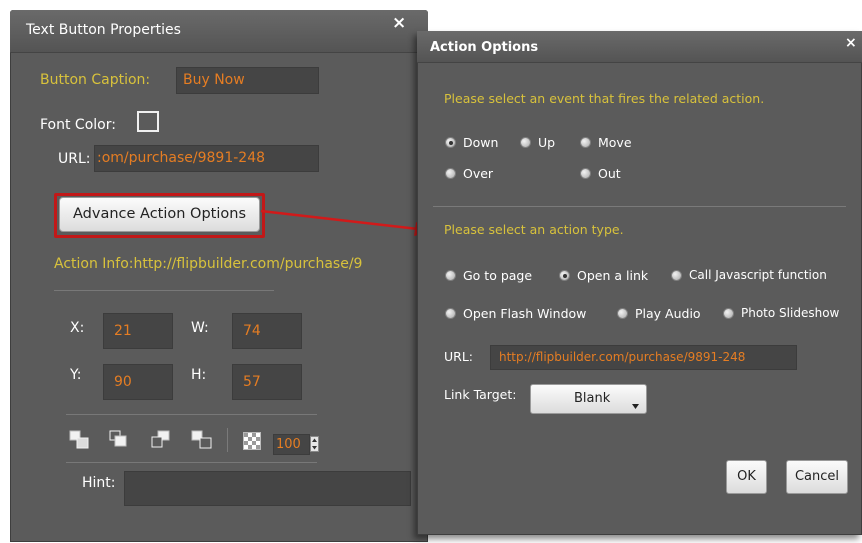  Describe the element at coordinates (77, 328) in the screenshot. I see `x-label: X:` at that location.